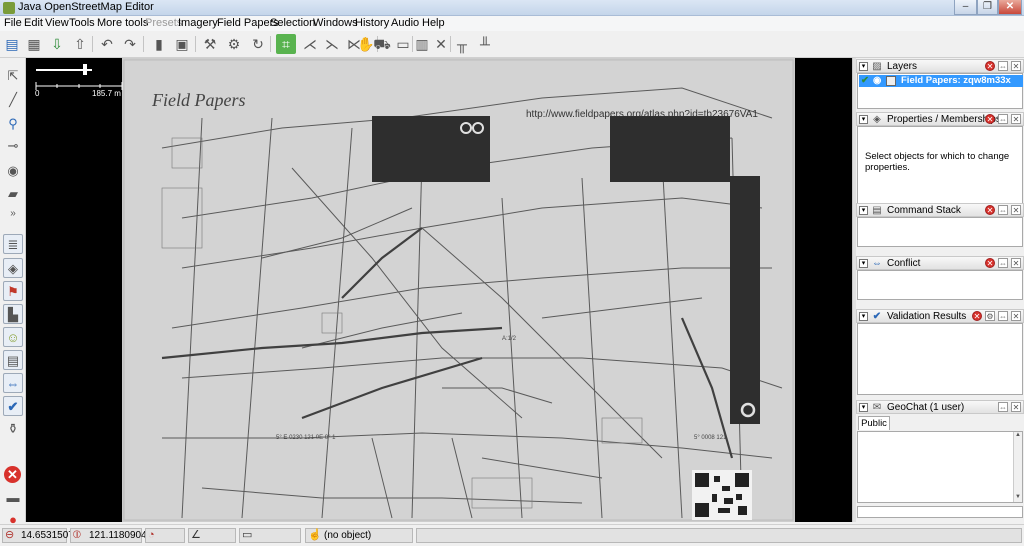 The image size is (1024, 546). What do you see at coordinates (13, 268) in the screenshot?
I see `tags-toggle-icon: ◈` at bounding box center [13, 268].